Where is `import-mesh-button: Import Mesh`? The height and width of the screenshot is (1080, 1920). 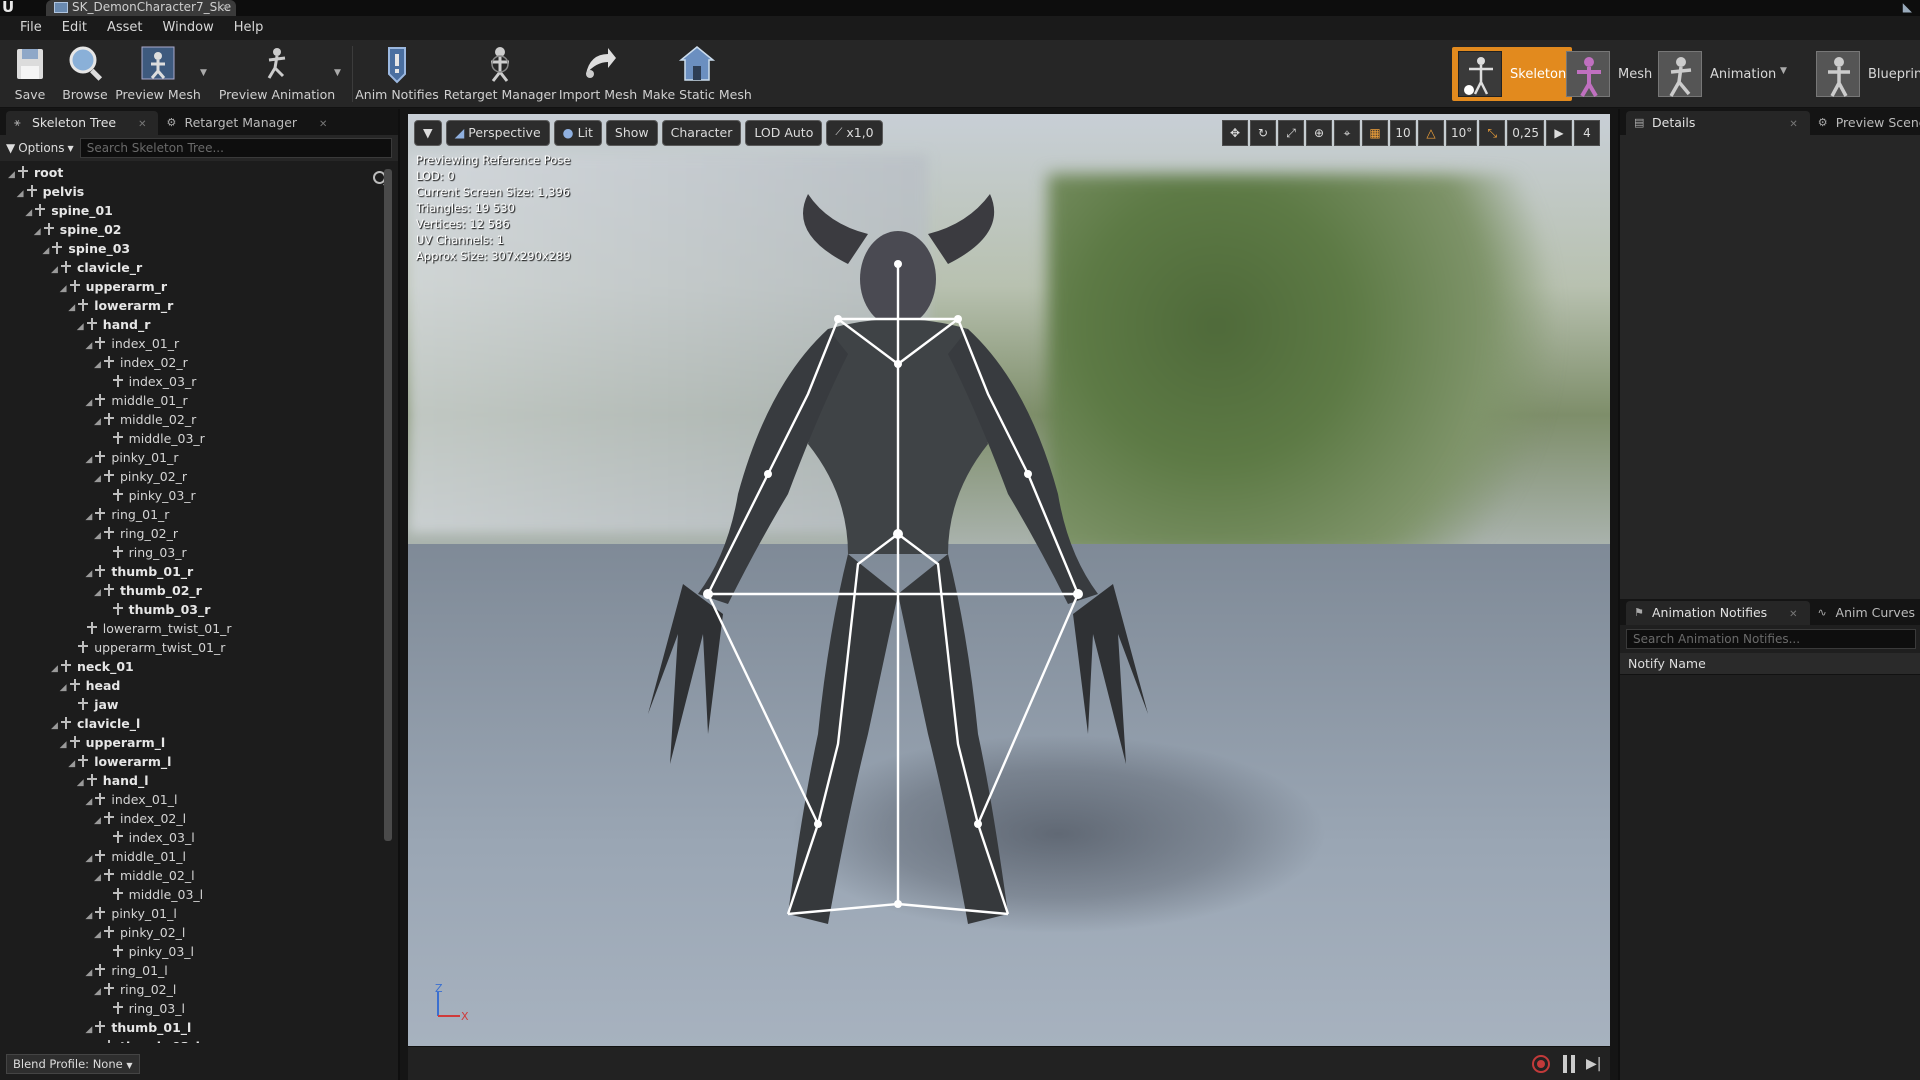 import-mesh-button: Import Mesh is located at coordinates (598, 75).